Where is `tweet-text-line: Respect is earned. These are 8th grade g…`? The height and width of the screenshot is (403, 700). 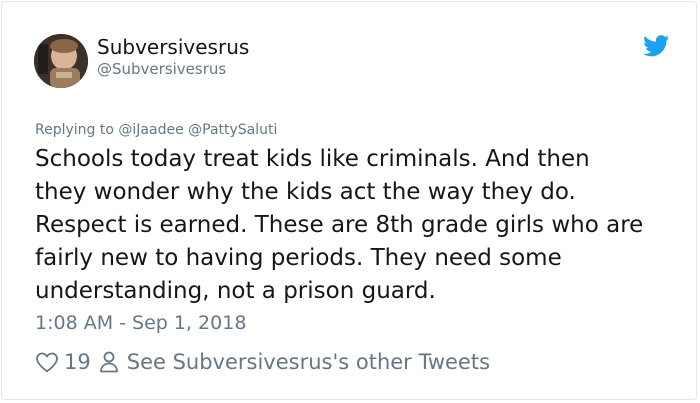
tweet-text-line: Respect is earned. These are 8th grade g… is located at coordinates (339, 225).